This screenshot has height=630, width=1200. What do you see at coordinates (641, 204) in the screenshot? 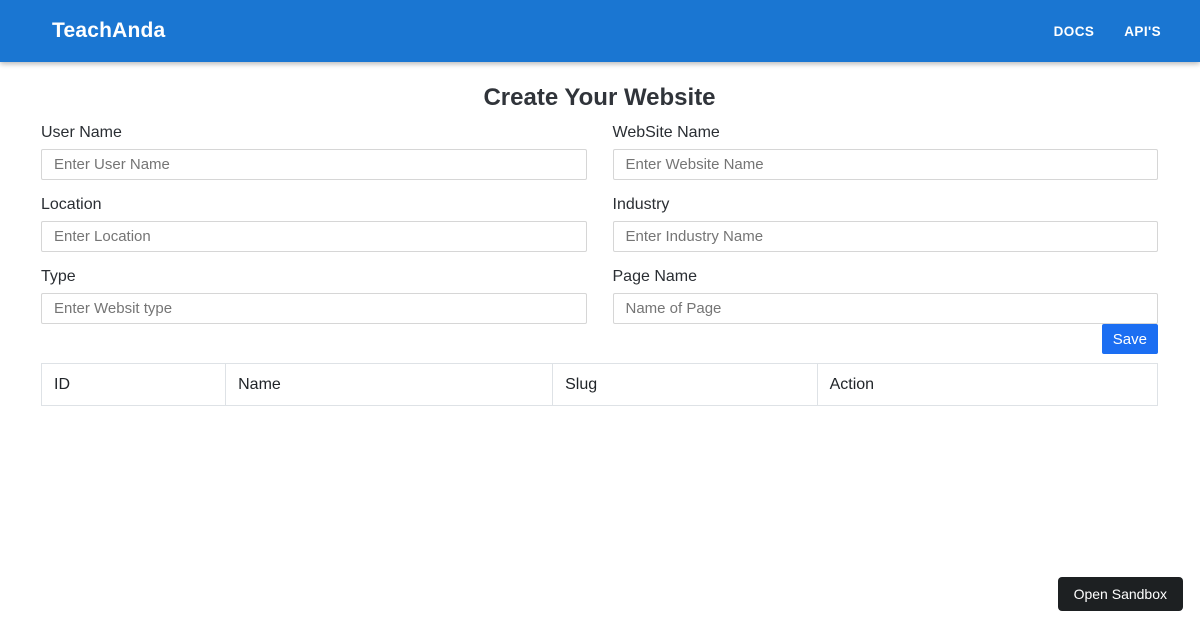
I see `industry-label: Industry` at bounding box center [641, 204].